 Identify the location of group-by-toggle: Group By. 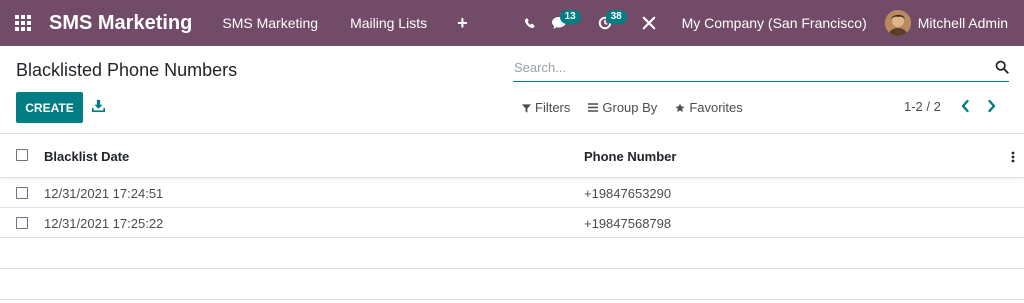
(622, 107).